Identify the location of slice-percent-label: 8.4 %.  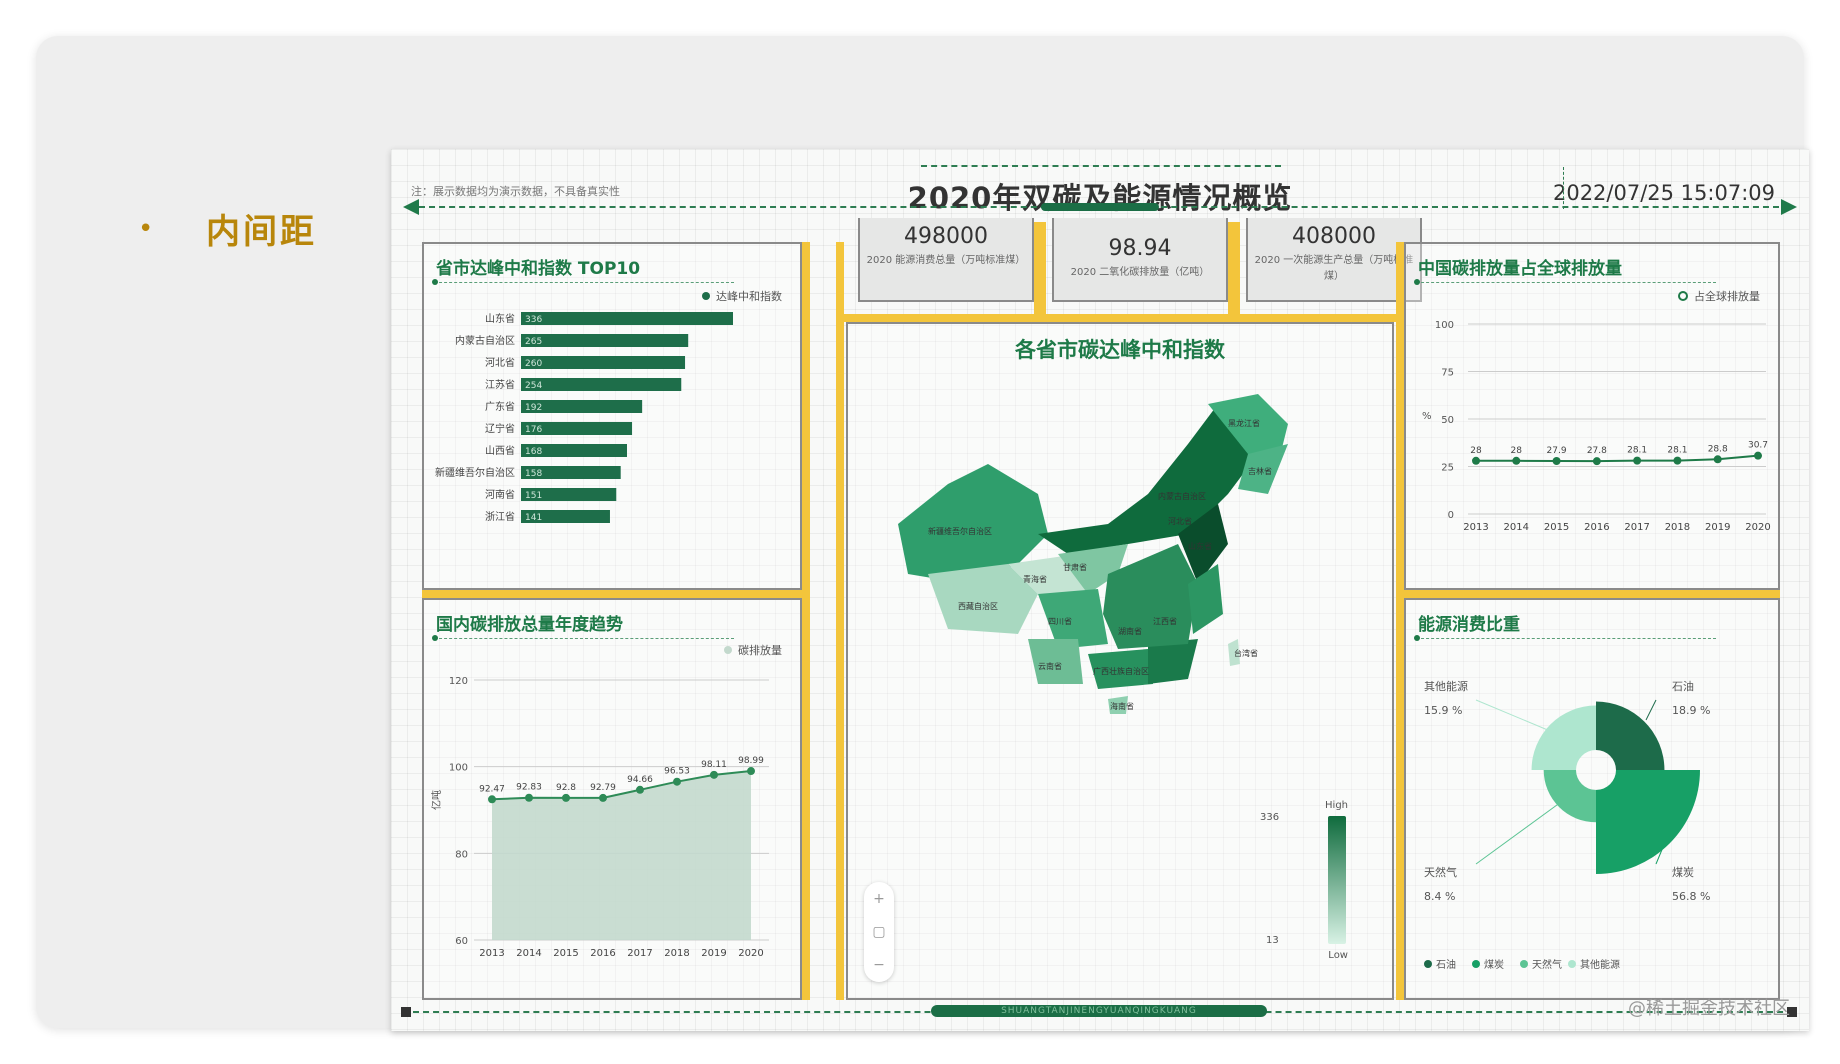
(1439, 896).